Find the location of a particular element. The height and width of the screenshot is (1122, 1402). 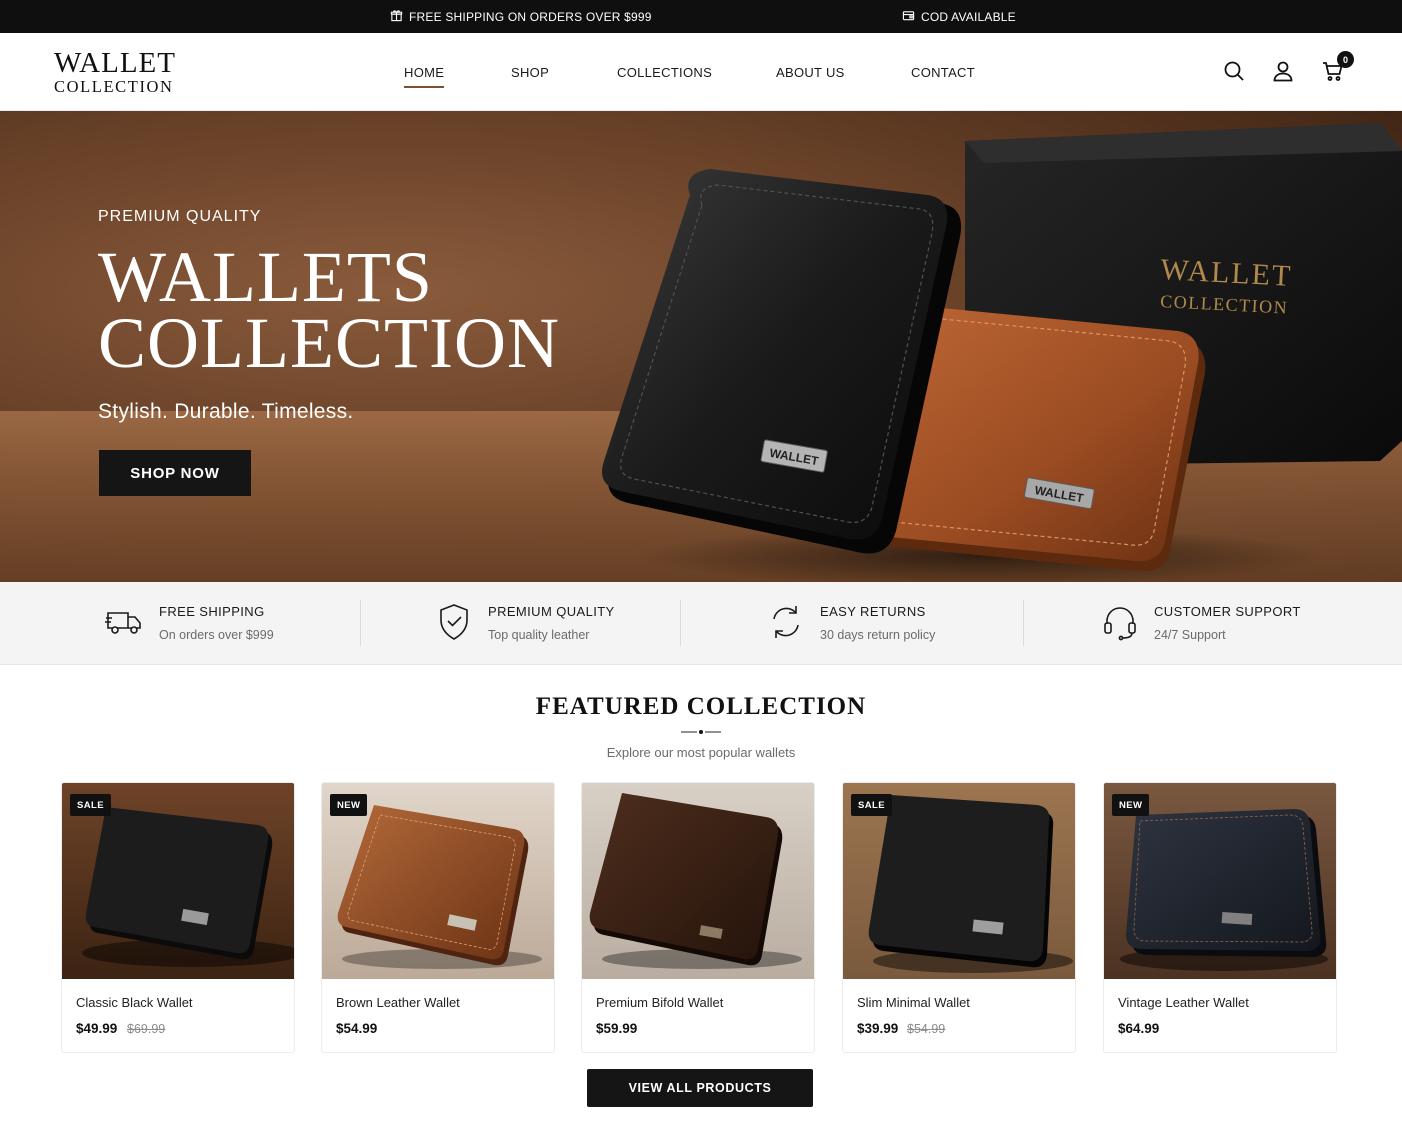

nav-home: HOME is located at coordinates (424, 76).